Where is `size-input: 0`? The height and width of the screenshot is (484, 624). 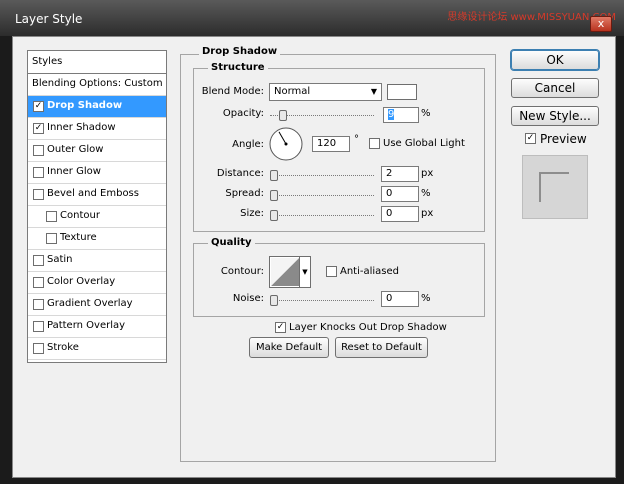 size-input: 0 is located at coordinates (400, 214).